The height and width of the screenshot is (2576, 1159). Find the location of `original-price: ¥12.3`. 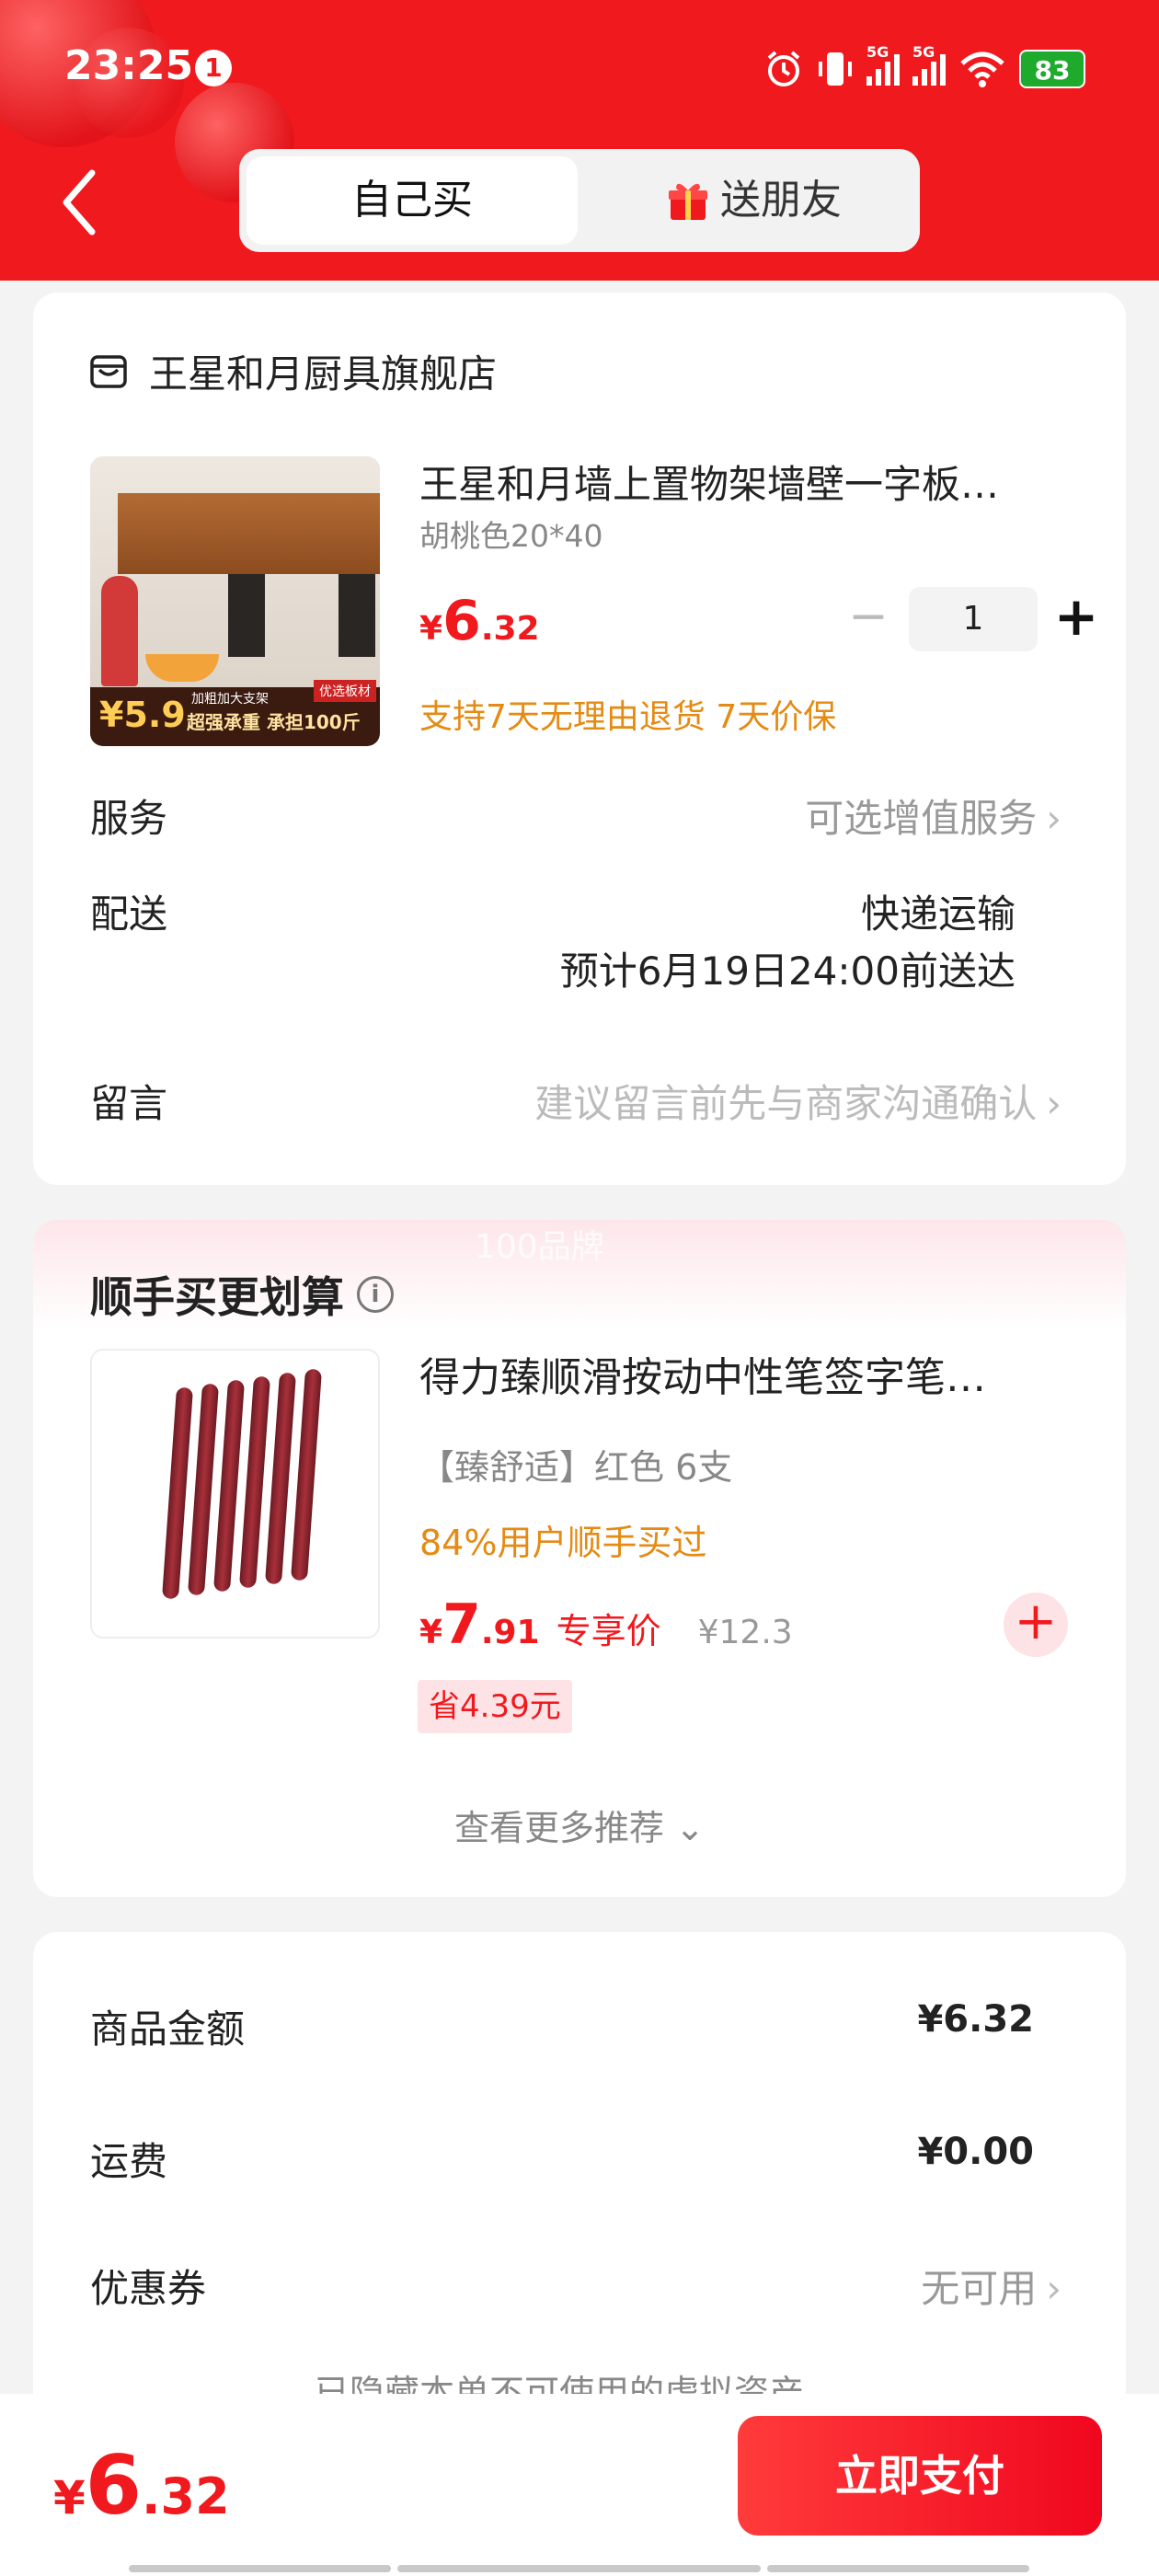

original-price: ¥12.3 is located at coordinates (745, 1632).